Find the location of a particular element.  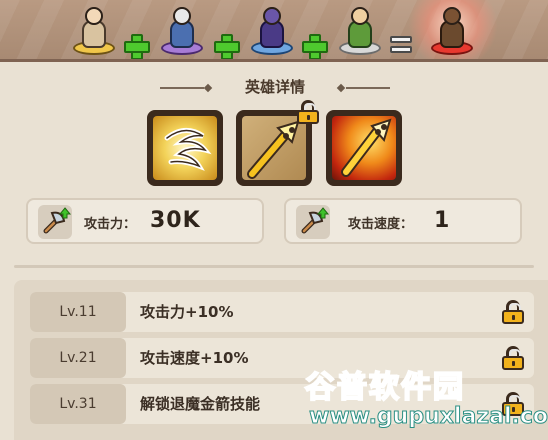

skill-card-fire-arrow is located at coordinates (364, 148).